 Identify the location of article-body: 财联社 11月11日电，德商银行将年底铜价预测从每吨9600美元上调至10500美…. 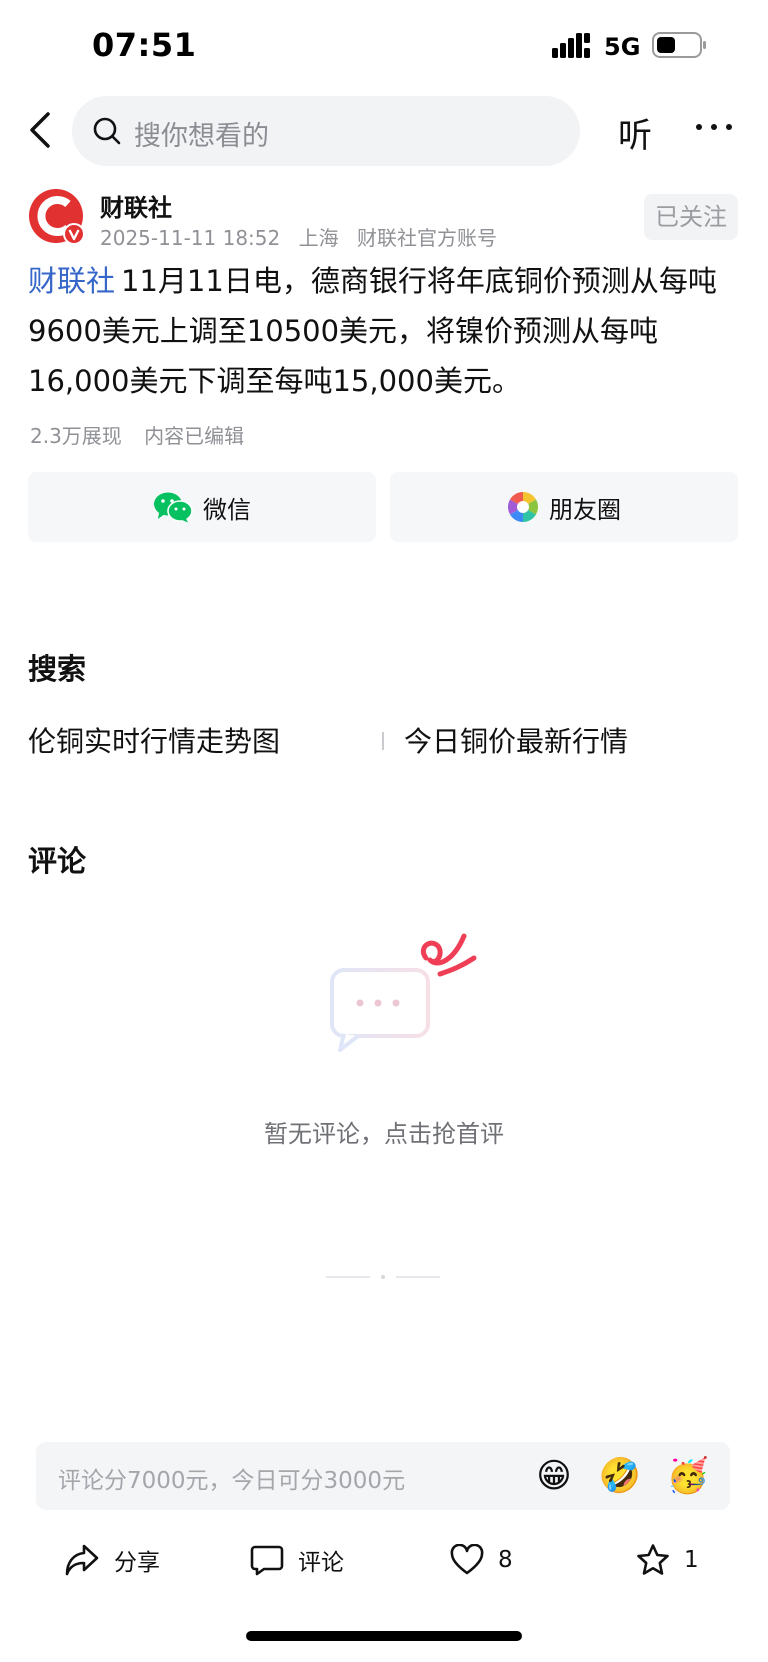
(384, 331).